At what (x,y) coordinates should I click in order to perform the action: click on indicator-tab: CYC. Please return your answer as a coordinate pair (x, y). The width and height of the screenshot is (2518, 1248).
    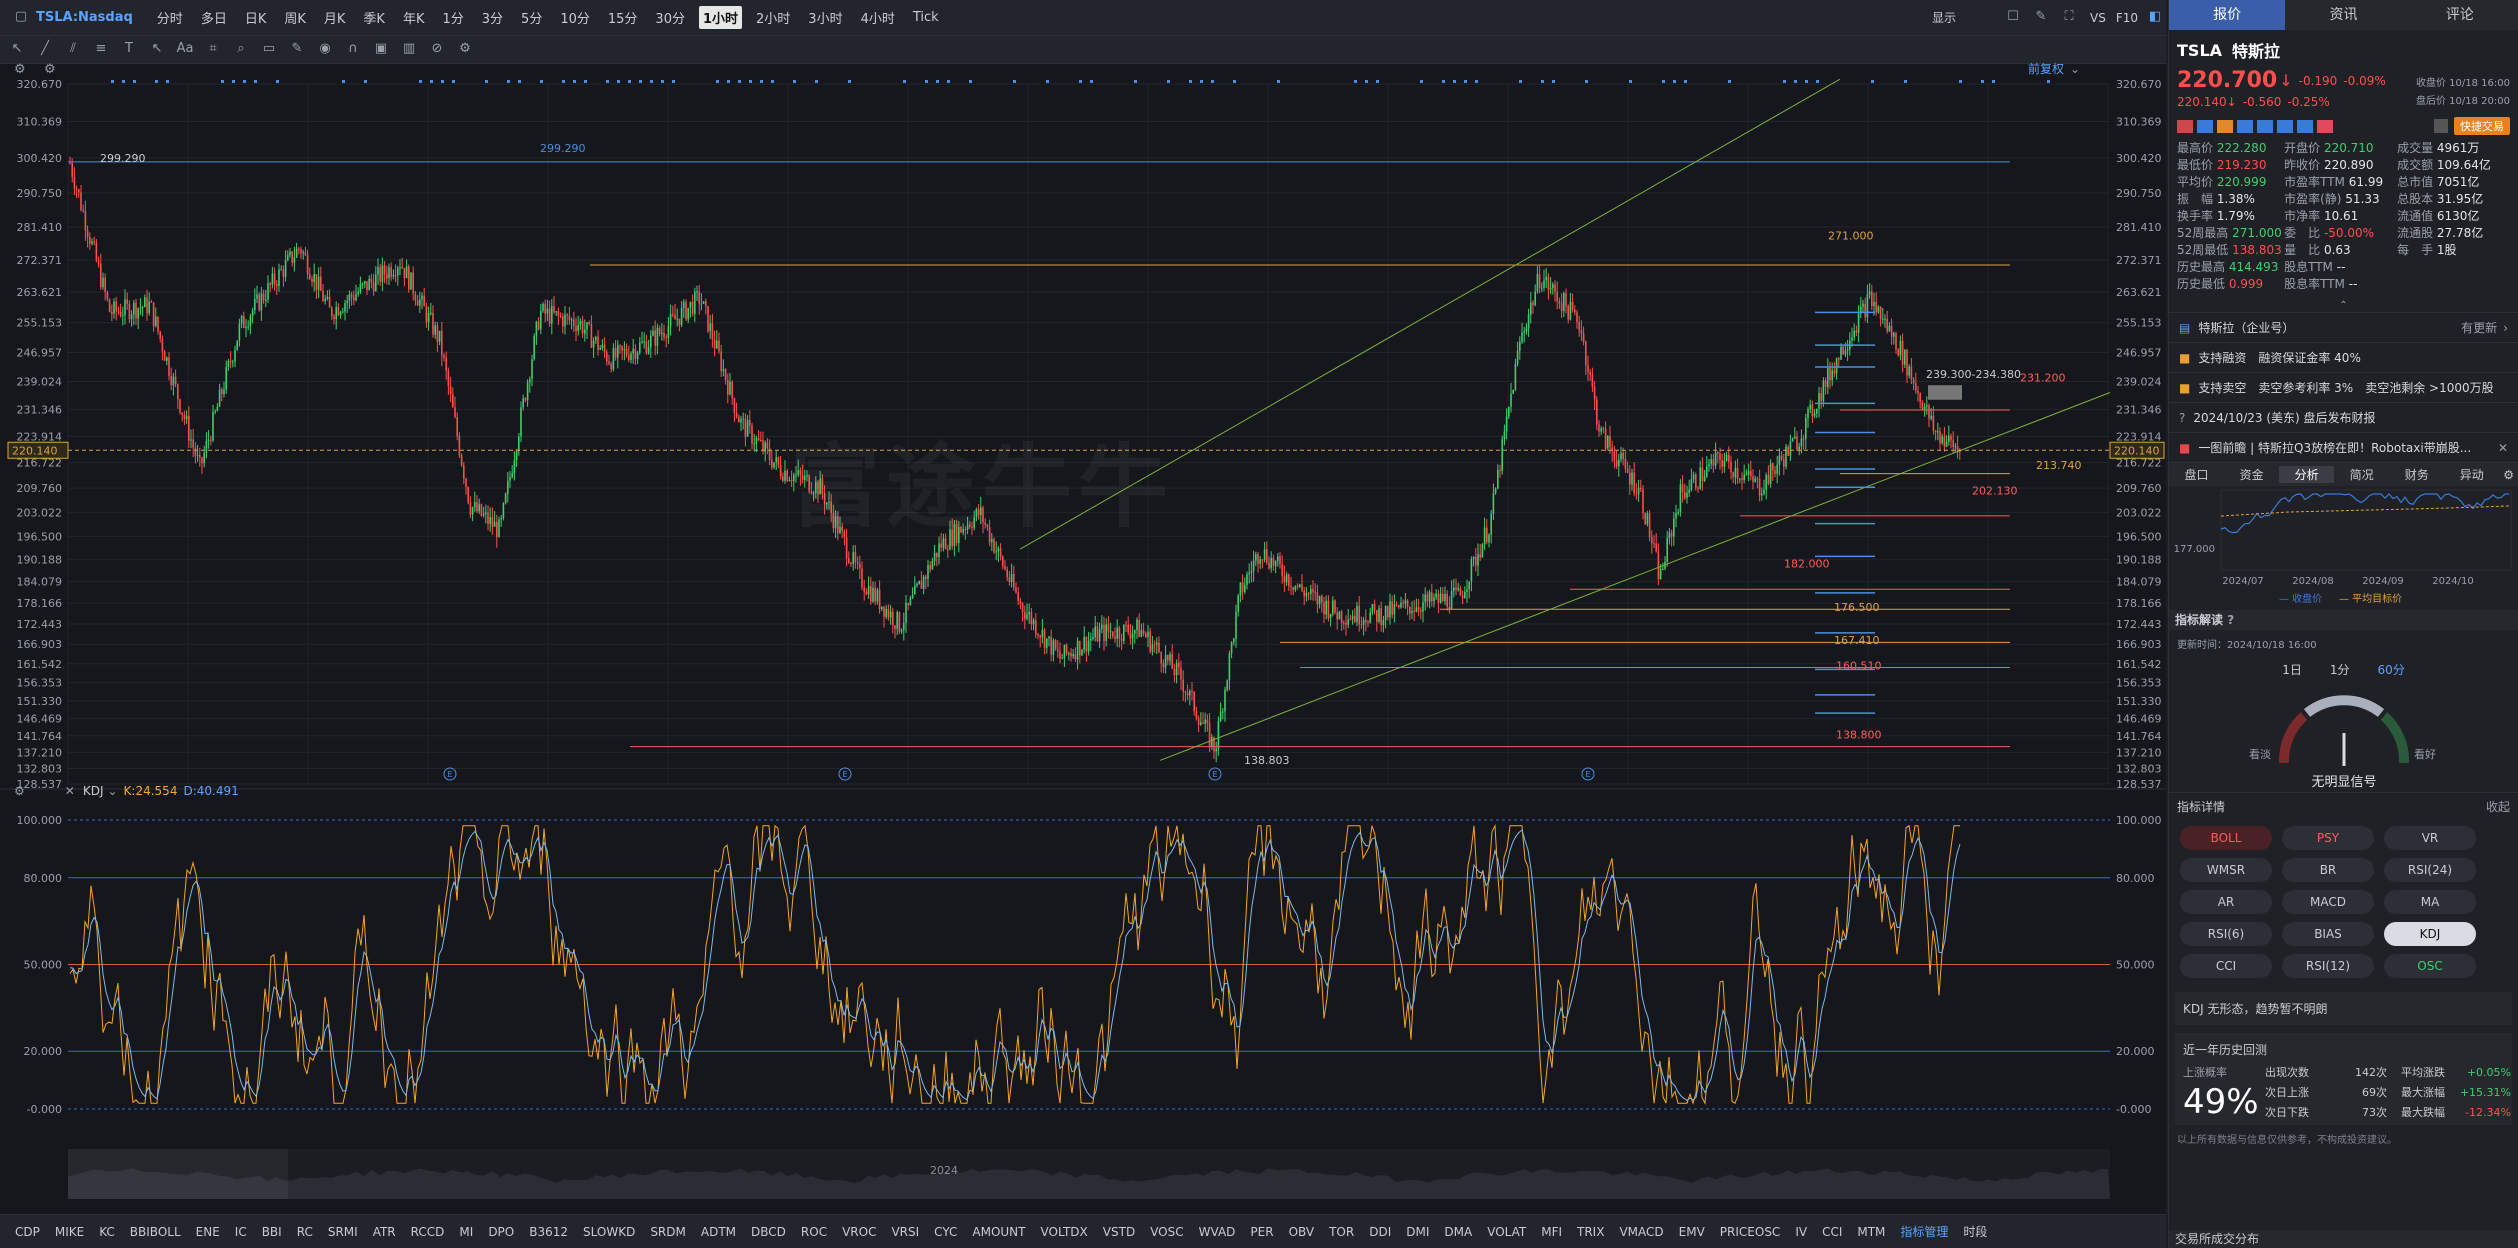
    Looking at the image, I should click on (945, 1232).